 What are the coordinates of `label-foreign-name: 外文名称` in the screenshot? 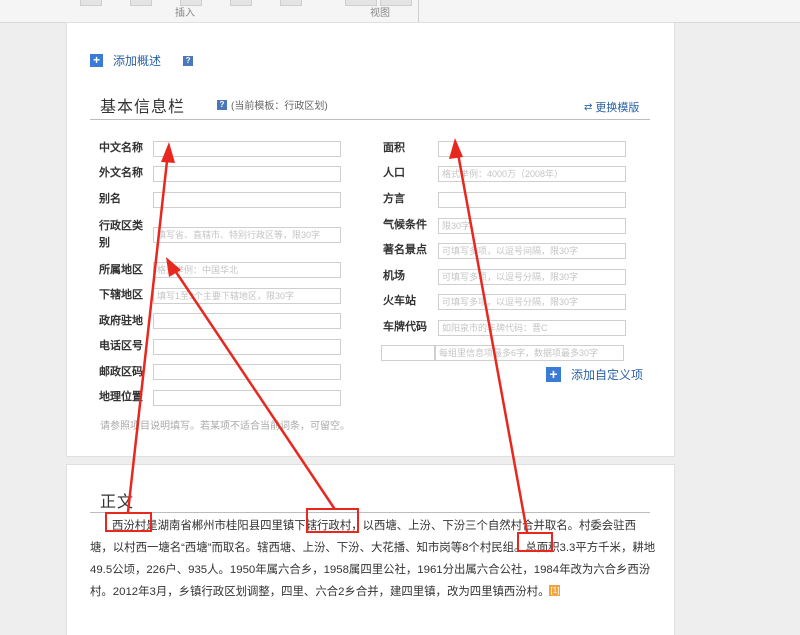 It's located at (121, 173).